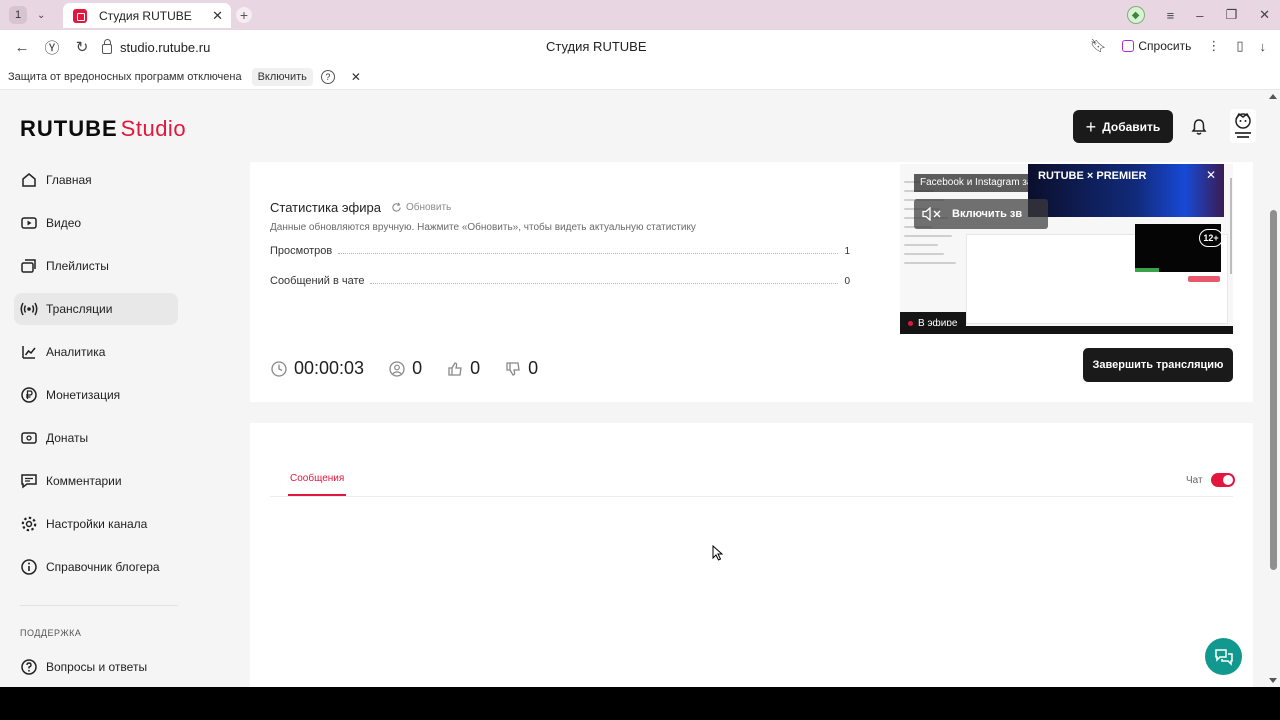 Image resolution: width=1280 pixels, height=720 pixels. What do you see at coordinates (521, 368) in the screenshot?
I see `dislikes-metric: 0` at bounding box center [521, 368].